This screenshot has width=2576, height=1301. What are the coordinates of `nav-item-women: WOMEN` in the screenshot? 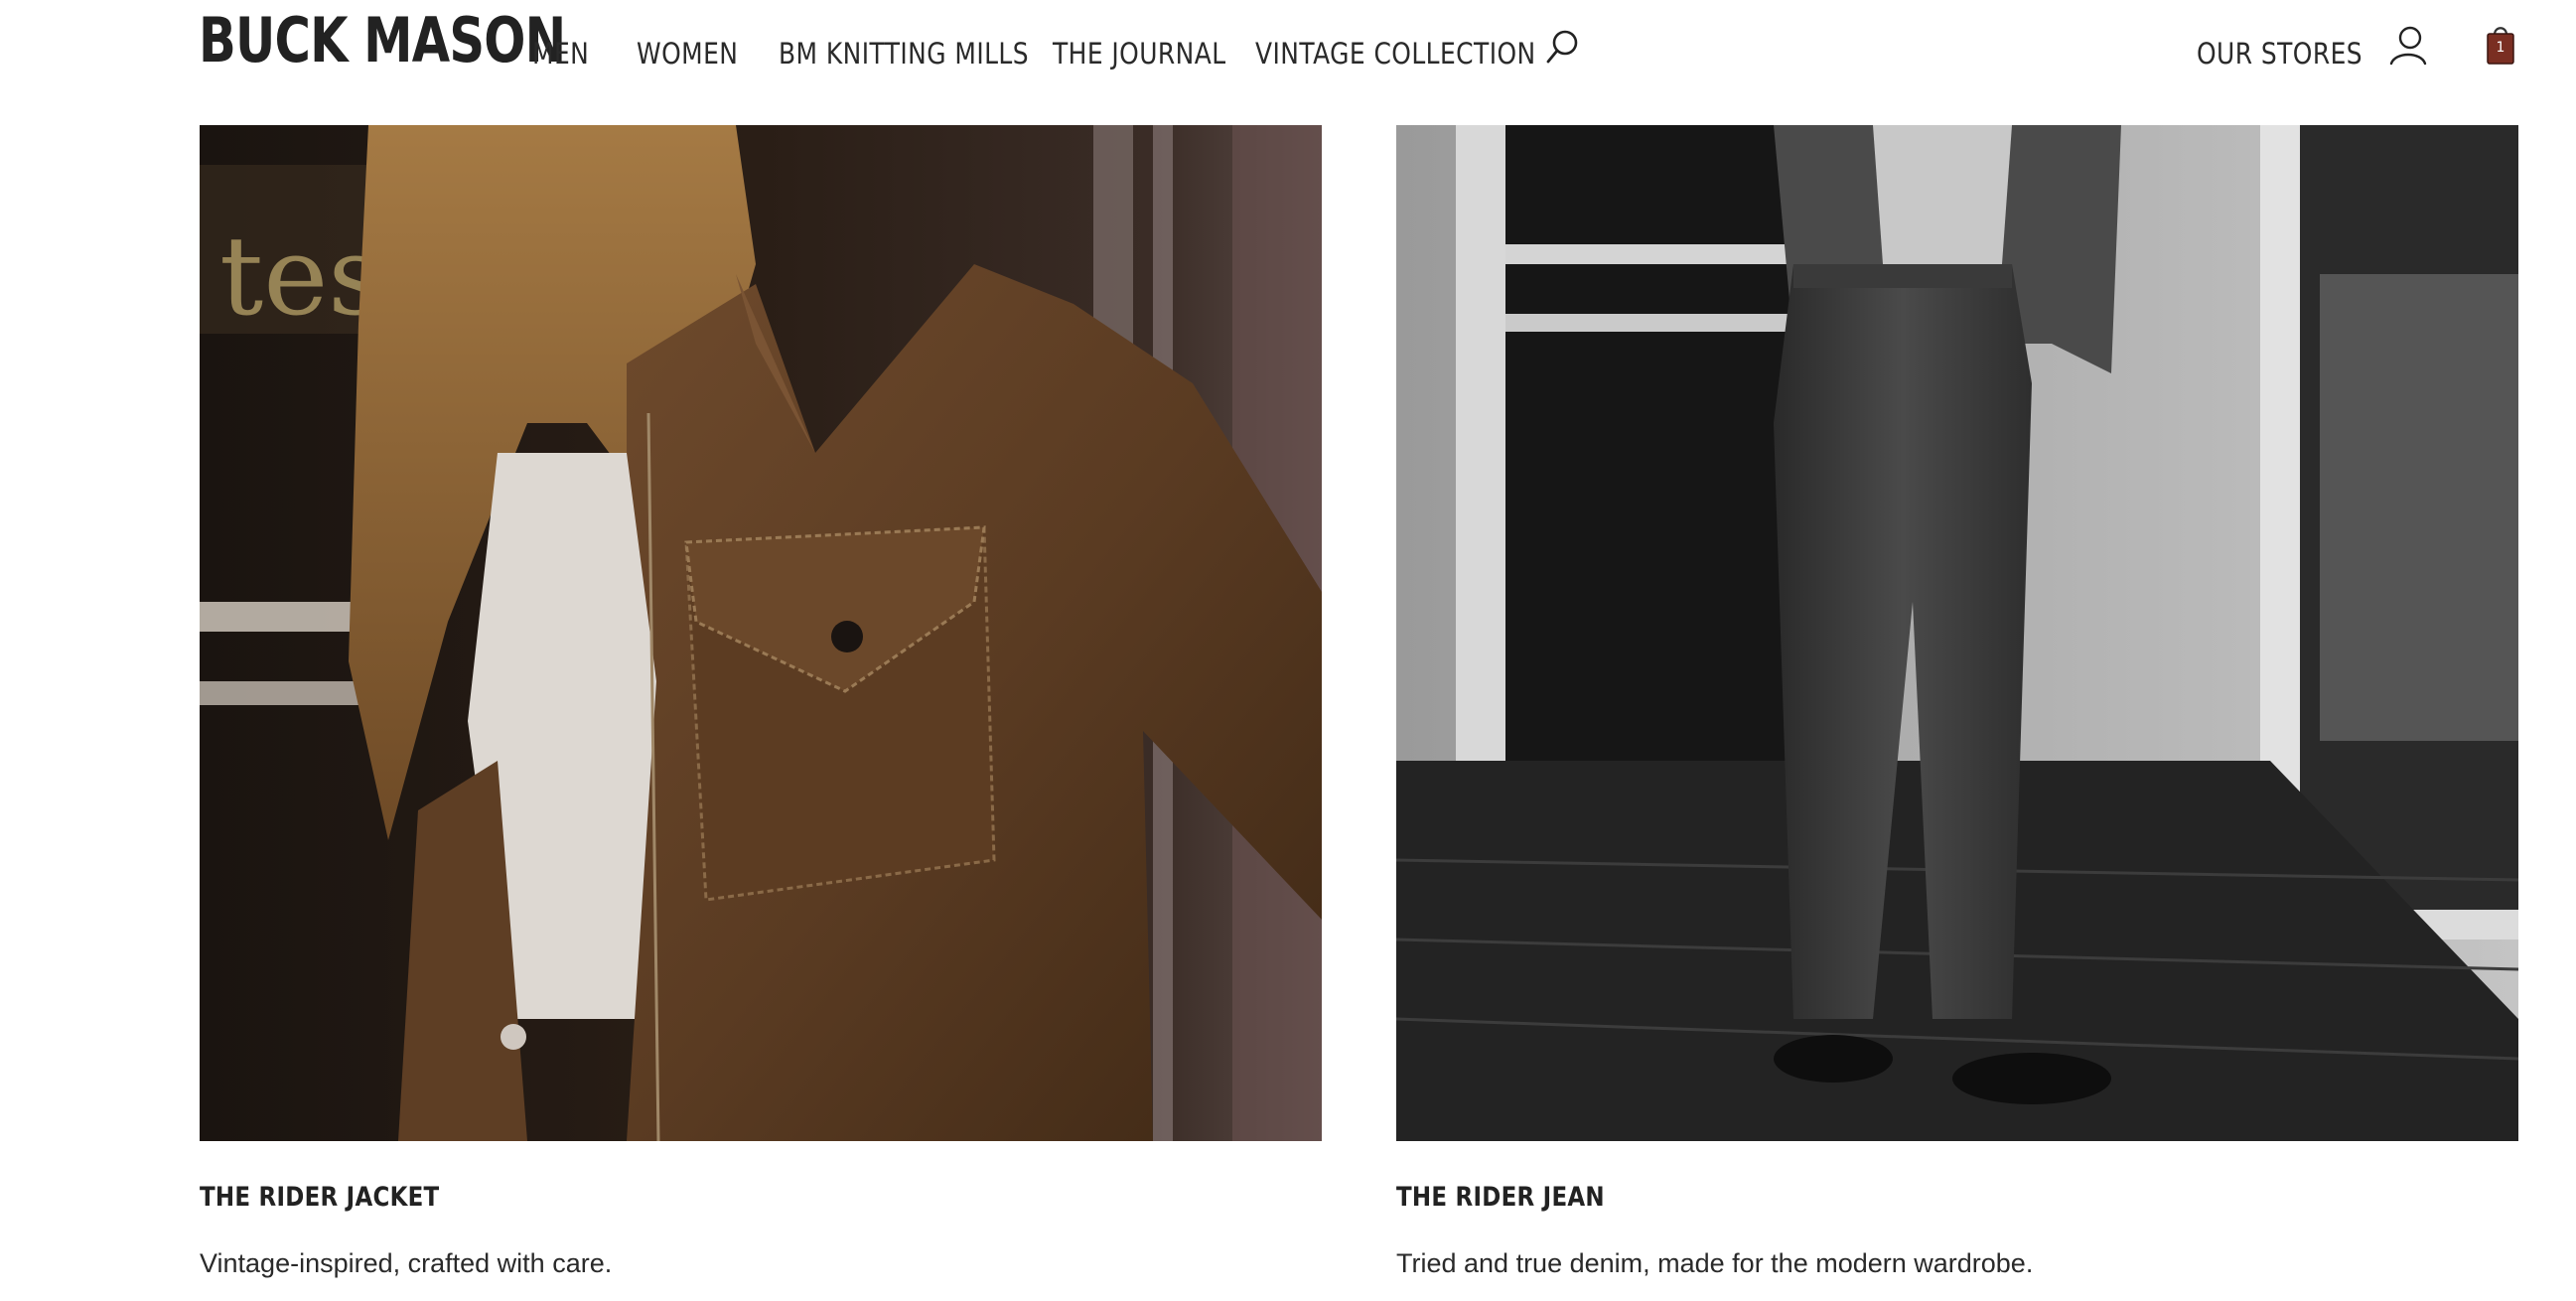 It's located at (688, 54).